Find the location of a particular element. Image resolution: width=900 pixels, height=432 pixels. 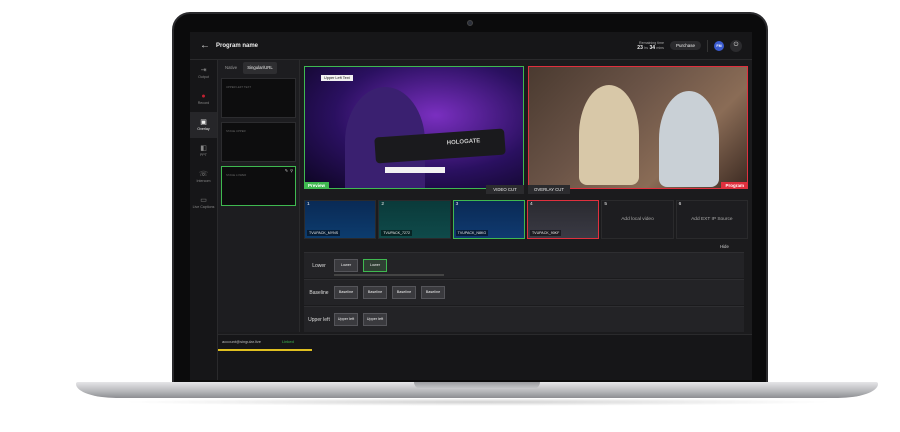

remaining-hours: 23 is located at coordinates (640, 47).